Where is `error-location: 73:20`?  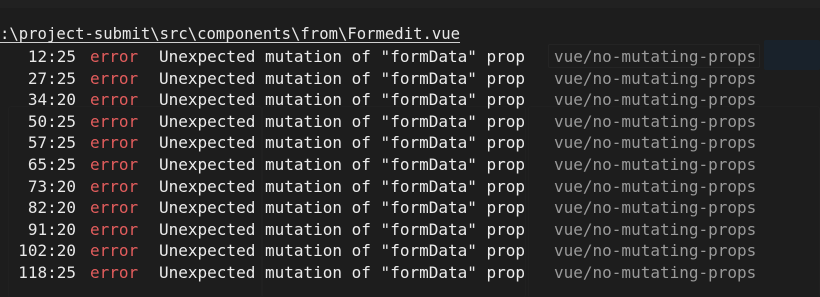 error-location: 73:20 is located at coordinates (51, 186).